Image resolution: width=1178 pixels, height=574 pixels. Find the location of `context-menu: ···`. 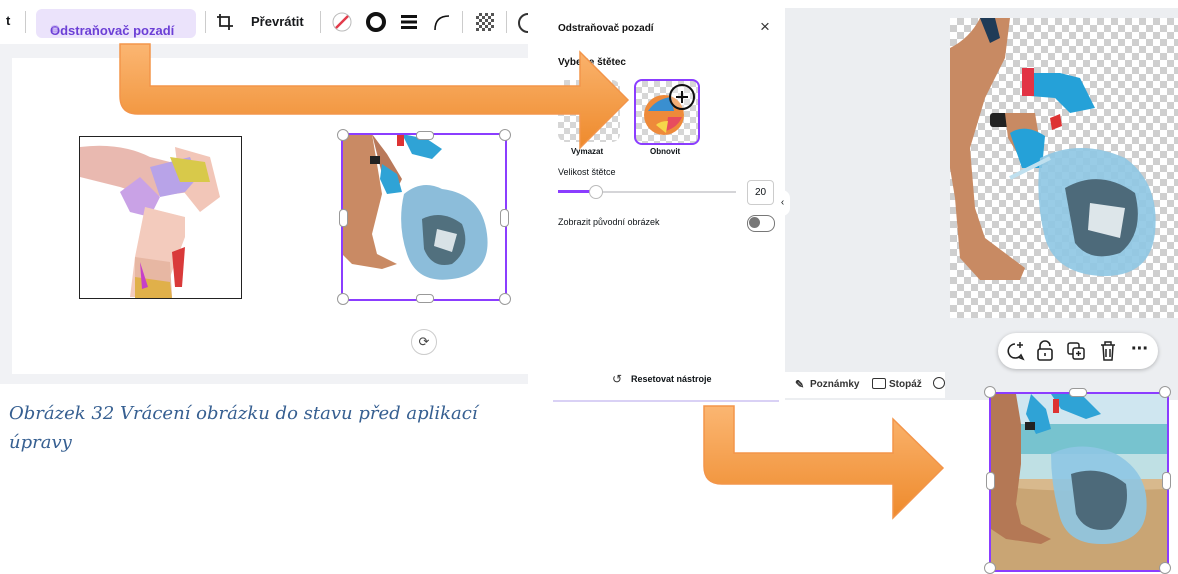

context-menu: ··· is located at coordinates (1078, 351).